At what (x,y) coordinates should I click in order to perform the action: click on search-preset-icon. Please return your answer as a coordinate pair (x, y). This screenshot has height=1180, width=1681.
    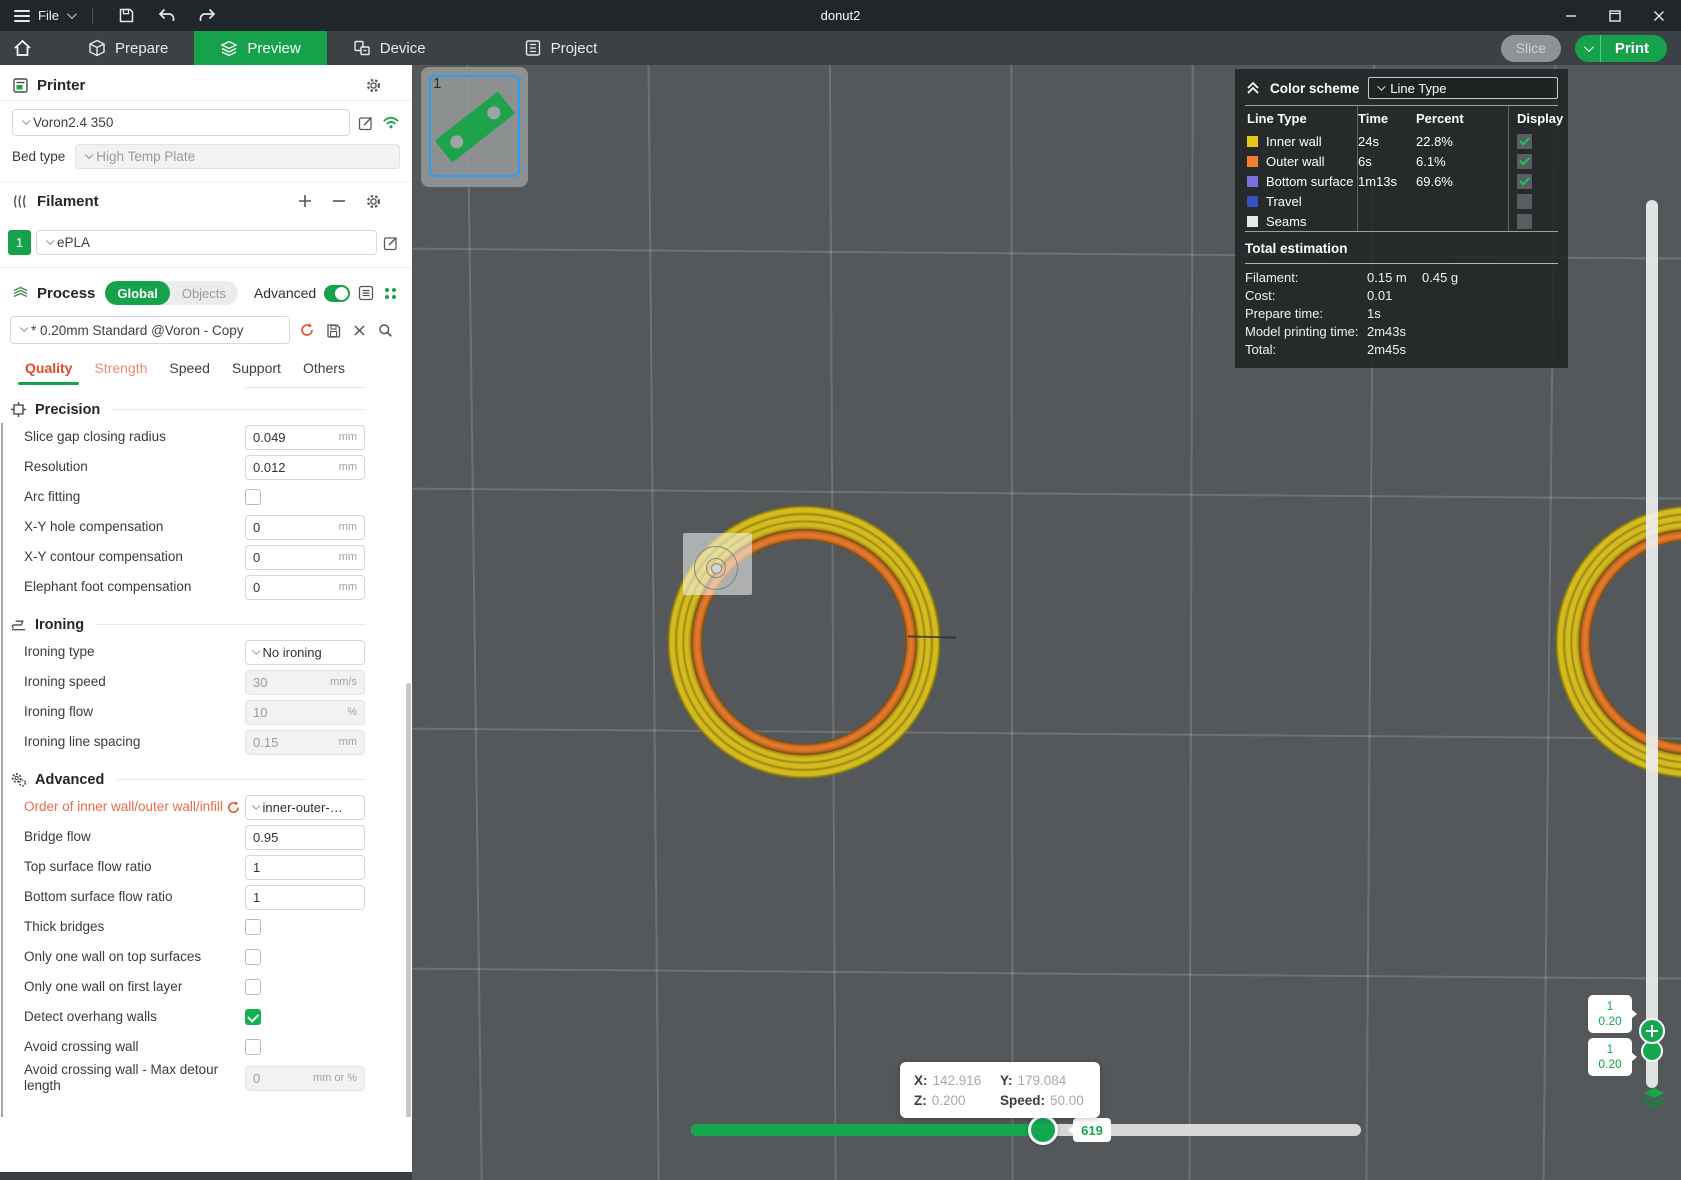
    Looking at the image, I should click on (385, 330).